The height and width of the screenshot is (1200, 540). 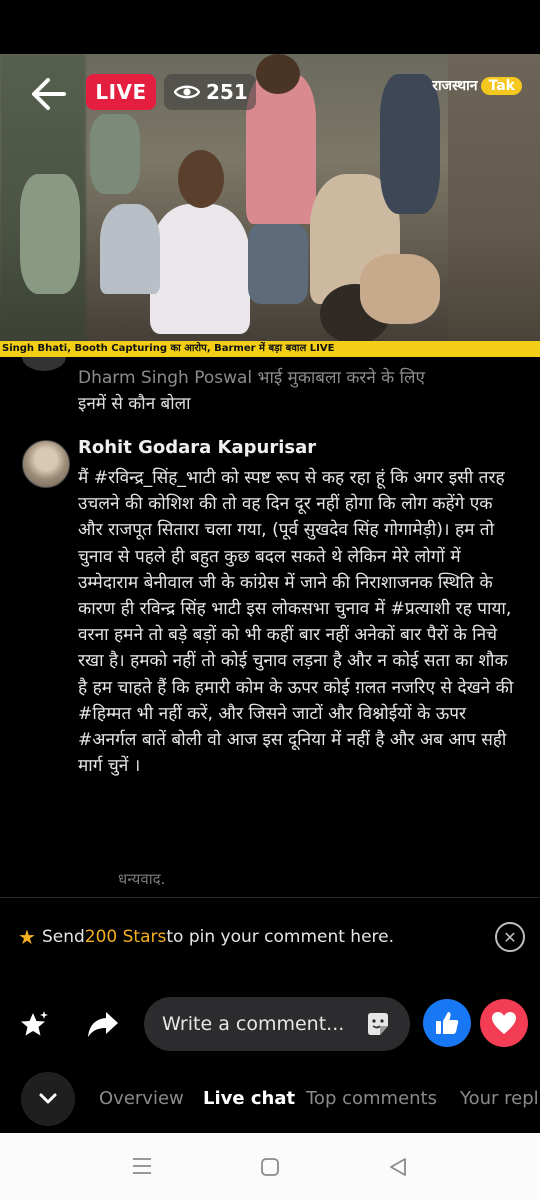 I want to click on divider, so click(x=270, y=897).